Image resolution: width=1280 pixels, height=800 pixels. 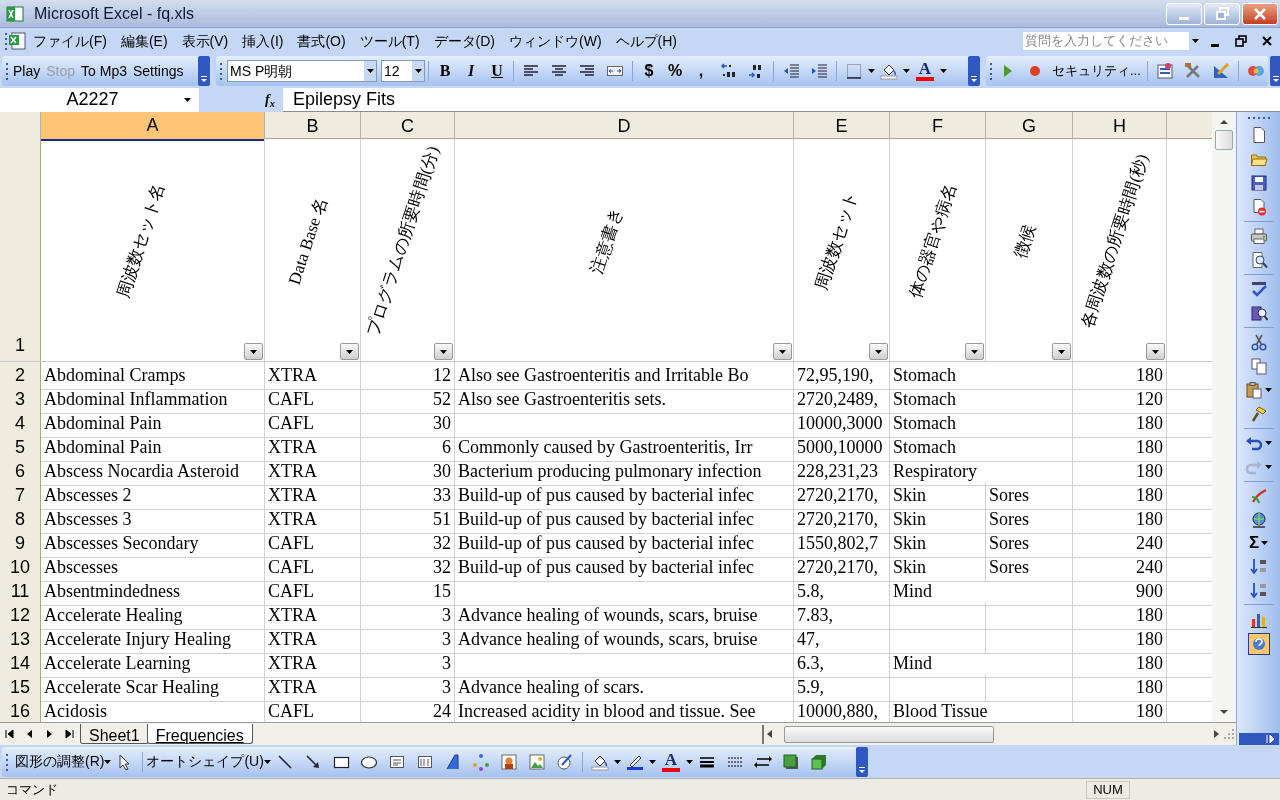 I want to click on undo-icon, so click(x=1254, y=443).